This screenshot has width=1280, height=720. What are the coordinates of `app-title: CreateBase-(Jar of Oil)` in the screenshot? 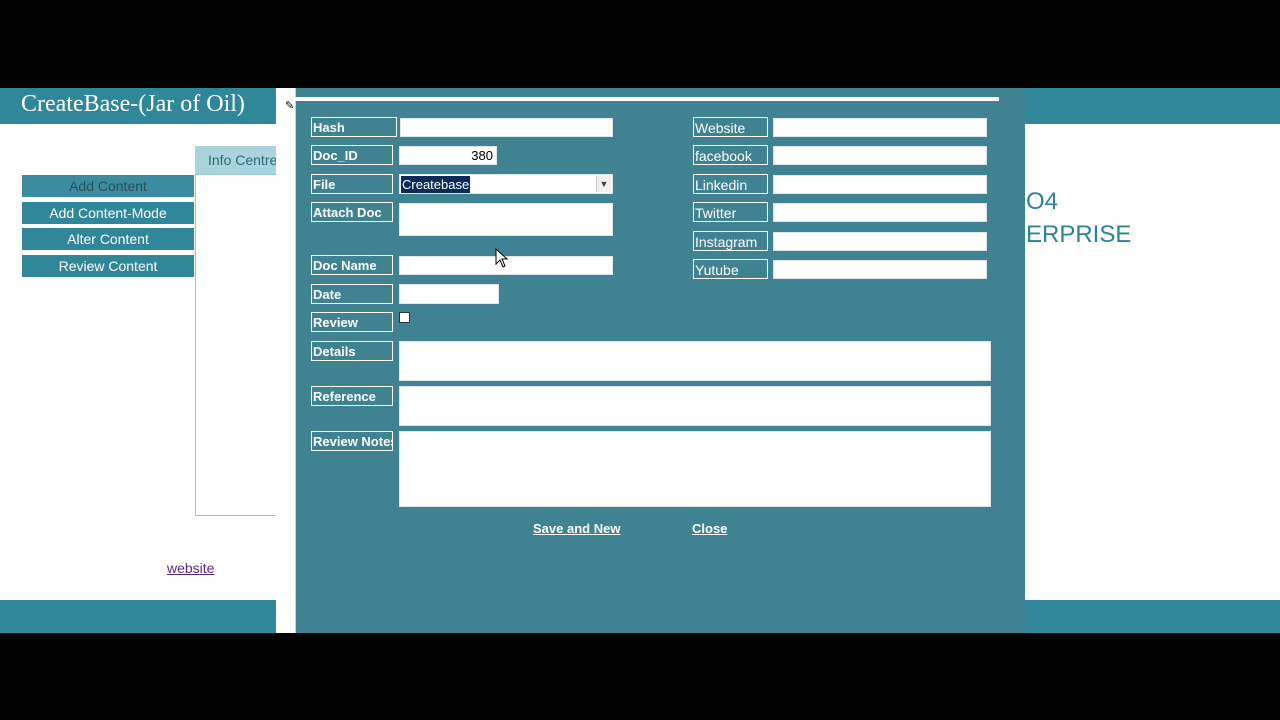 It's located at (133, 104).